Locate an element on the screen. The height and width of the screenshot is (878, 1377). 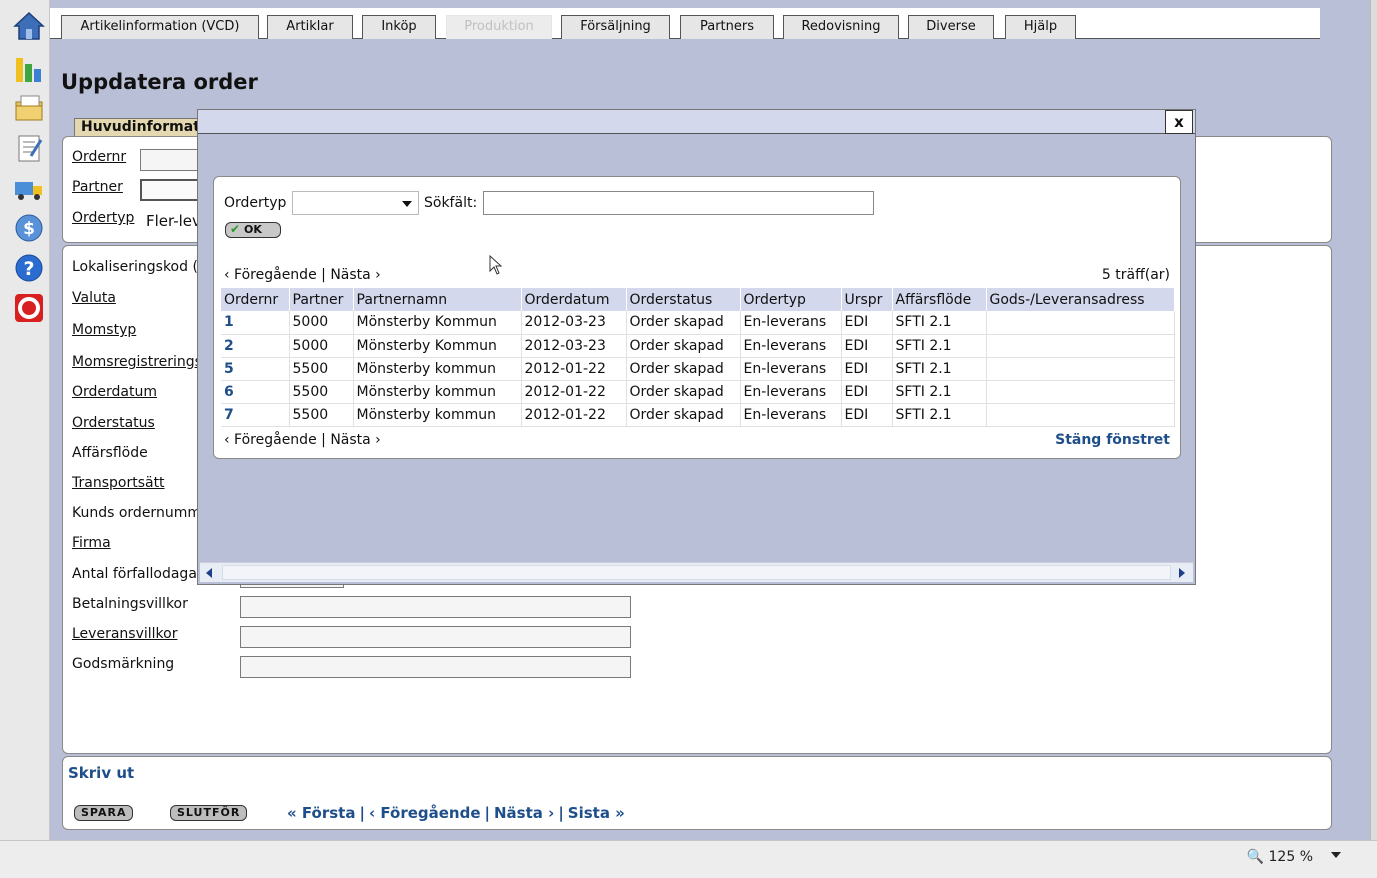
table-cell: Mönsterby kommun is located at coordinates (437, 369).